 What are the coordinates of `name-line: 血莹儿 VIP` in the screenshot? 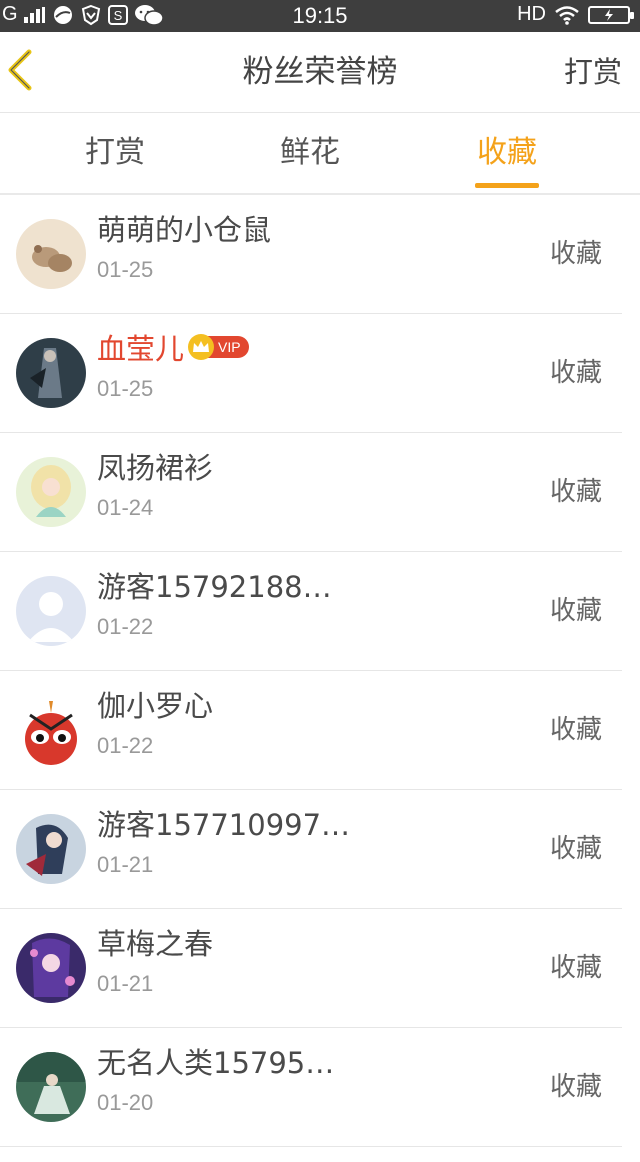 It's located at (173, 347).